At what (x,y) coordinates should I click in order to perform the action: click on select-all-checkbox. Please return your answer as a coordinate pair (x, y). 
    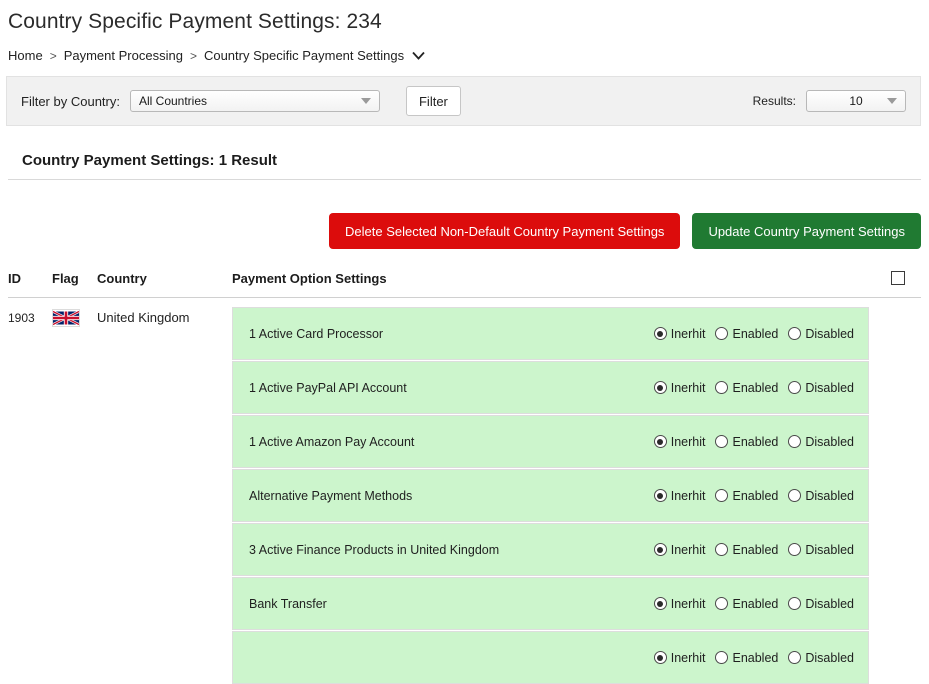
    Looking at the image, I should click on (898, 278).